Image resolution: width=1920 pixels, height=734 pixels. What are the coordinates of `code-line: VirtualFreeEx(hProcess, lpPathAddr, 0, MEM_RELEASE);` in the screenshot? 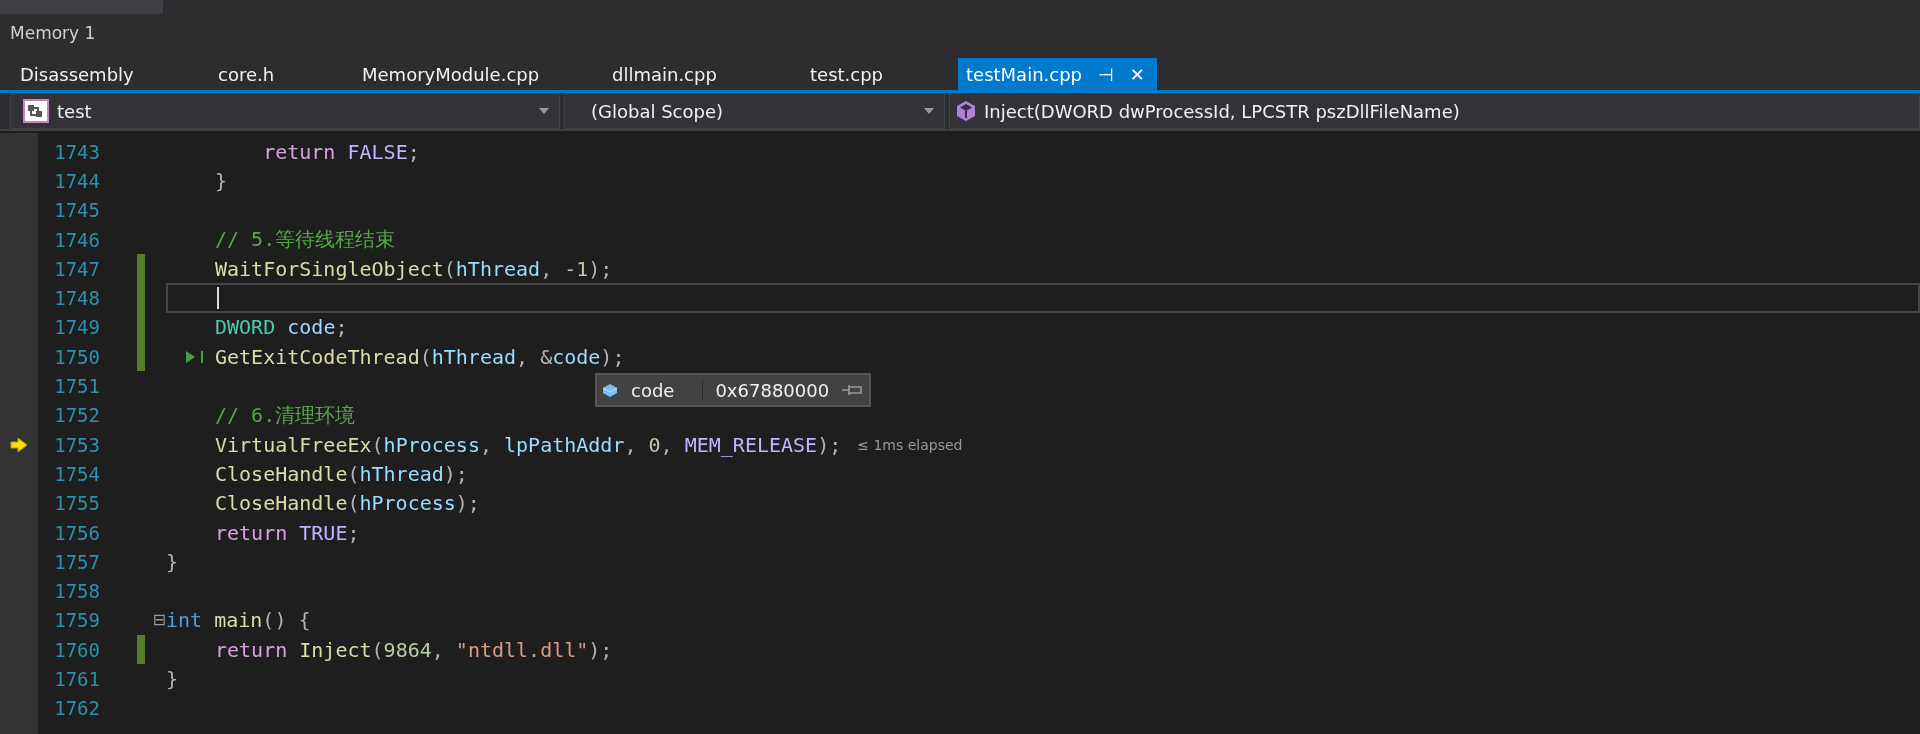 It's located at (528, 444).